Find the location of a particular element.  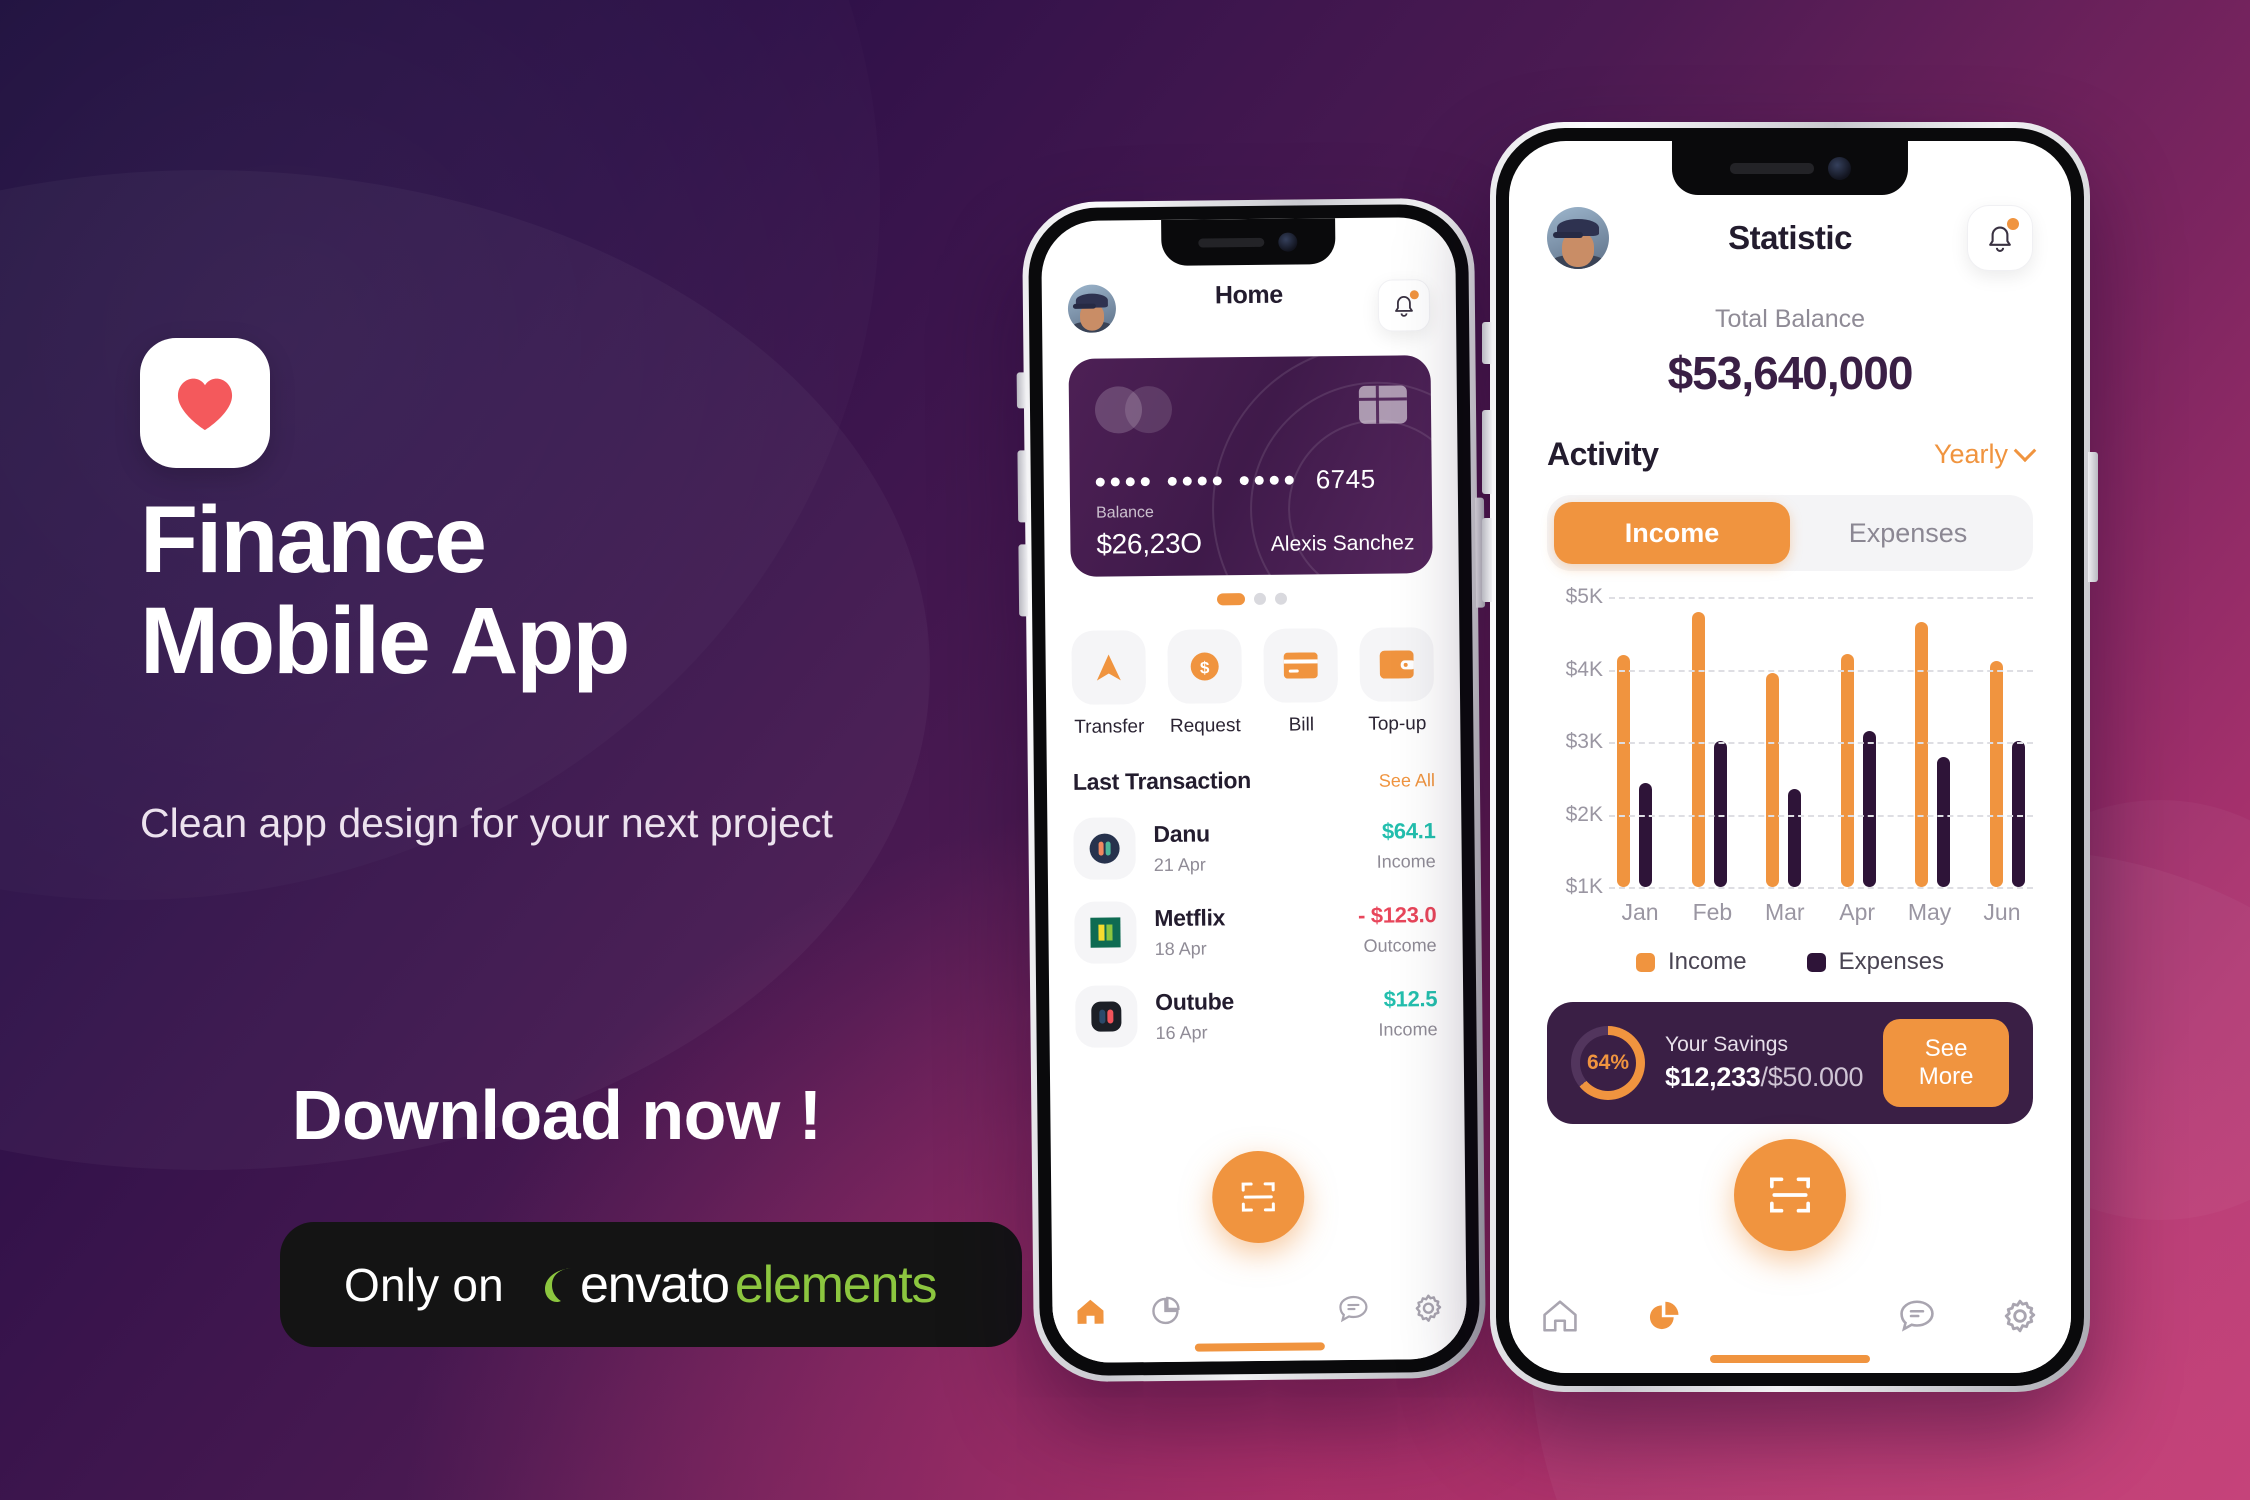

chart-x-tick: Jan is located at coordinates (1640, 912).